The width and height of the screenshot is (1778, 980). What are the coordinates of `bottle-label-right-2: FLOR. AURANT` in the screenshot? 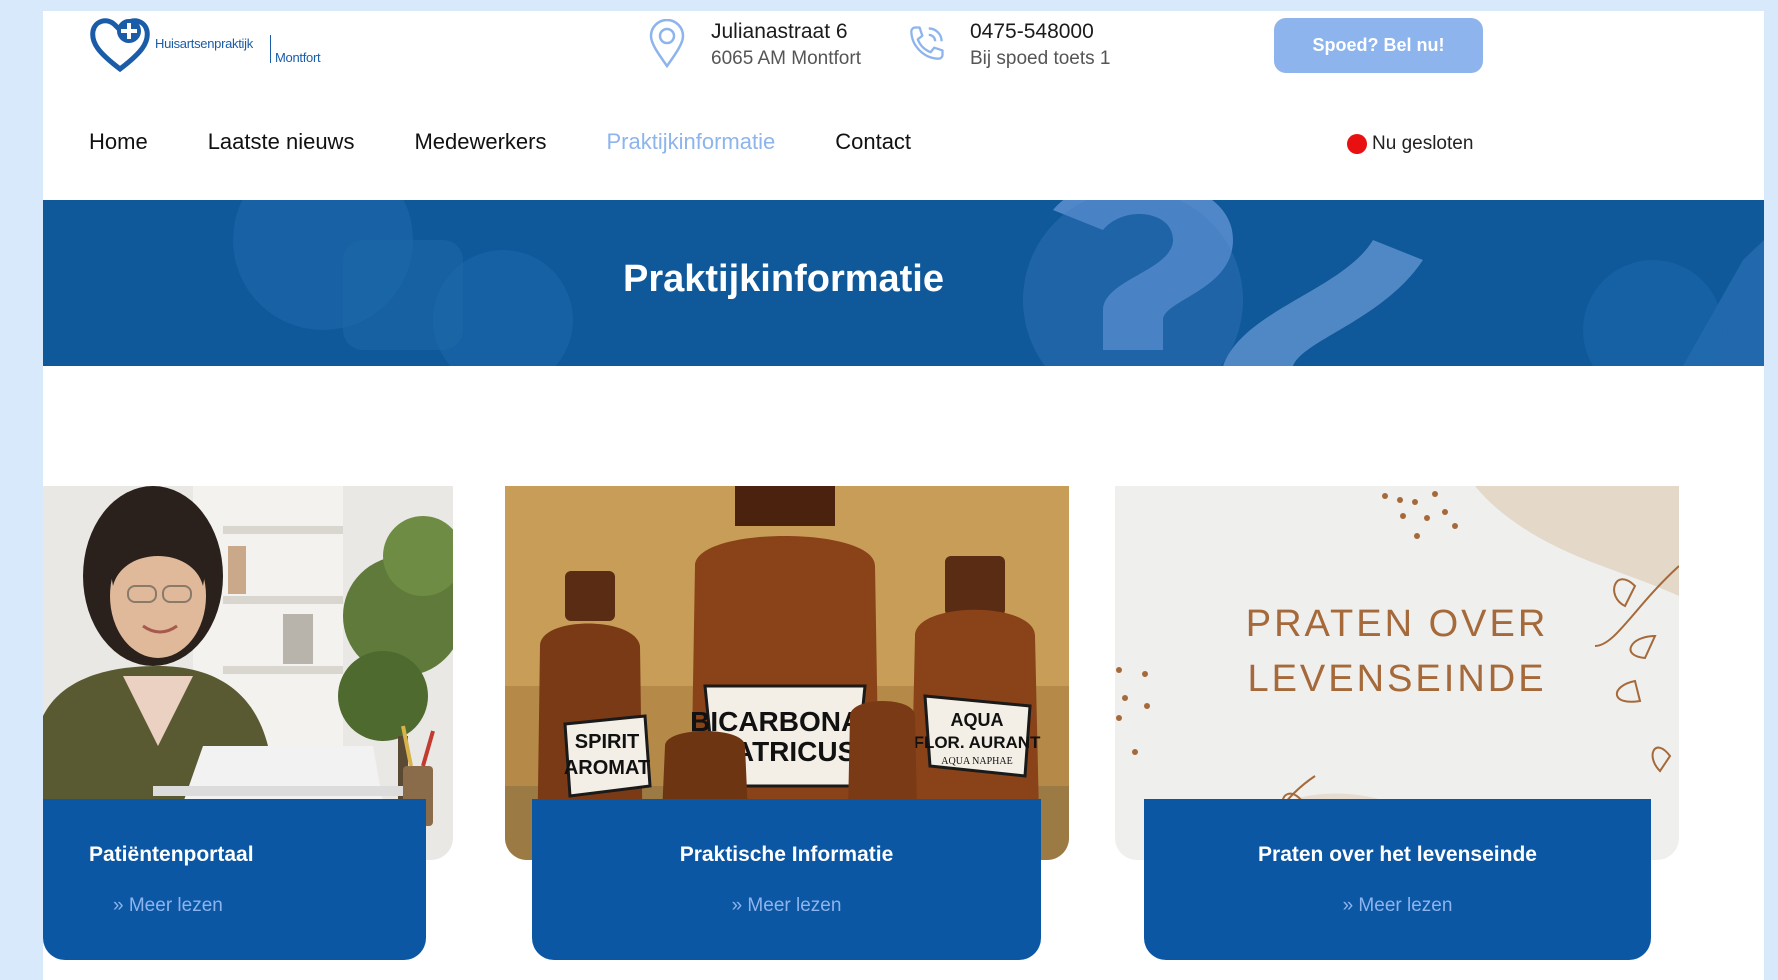 It's located at (977, 742).